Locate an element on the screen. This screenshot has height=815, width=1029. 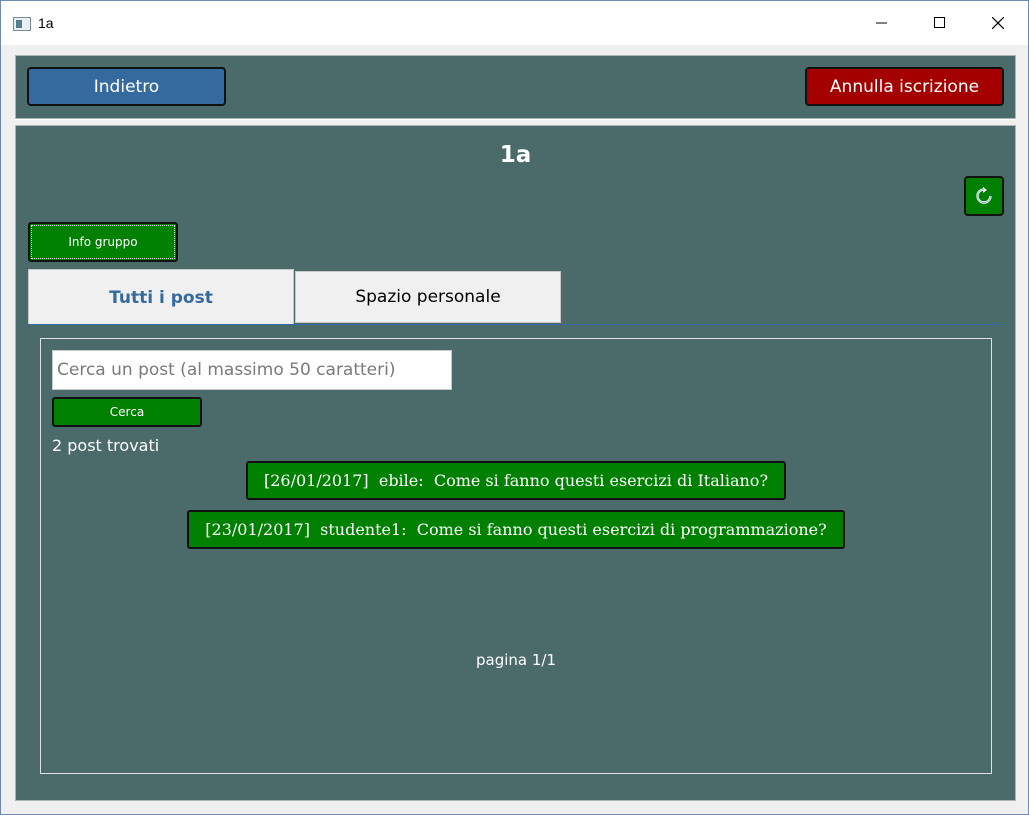
results-count: 2 post trovati is located at coordinates (106, 445).